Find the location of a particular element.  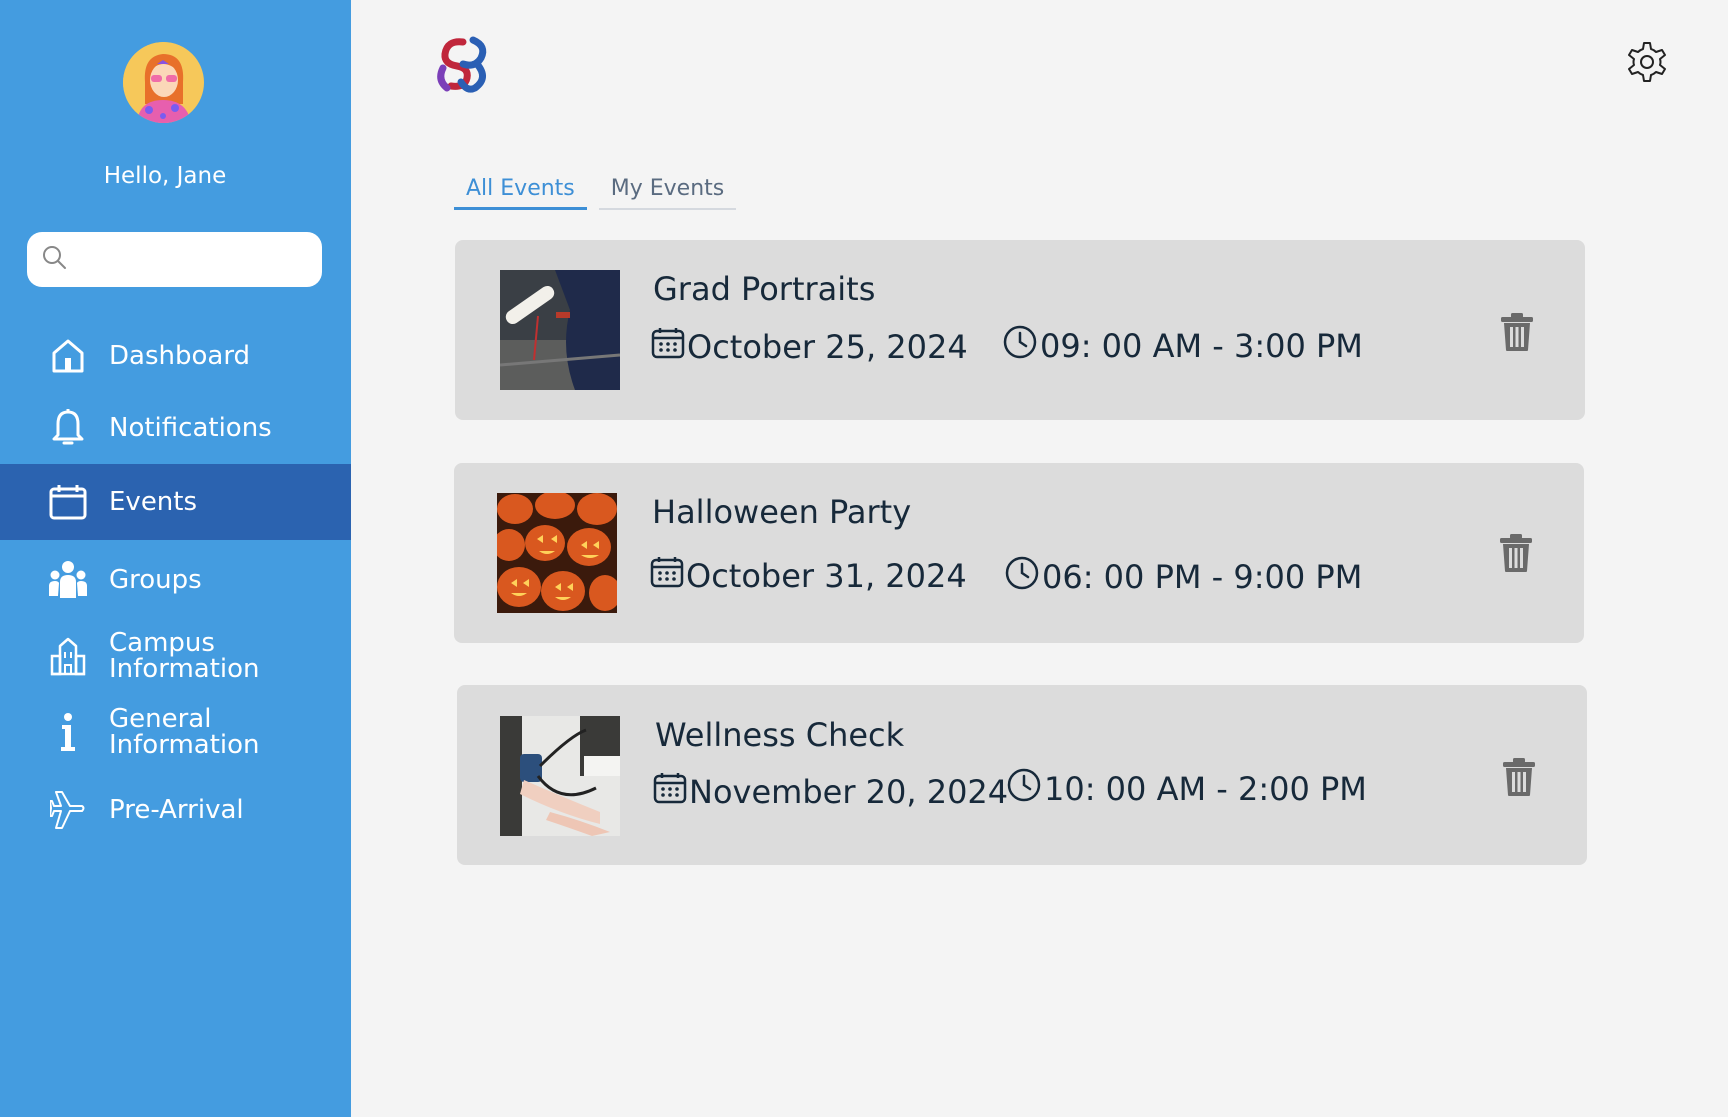

event-date: October 25, 2024 is located at coordinates (809, 347).